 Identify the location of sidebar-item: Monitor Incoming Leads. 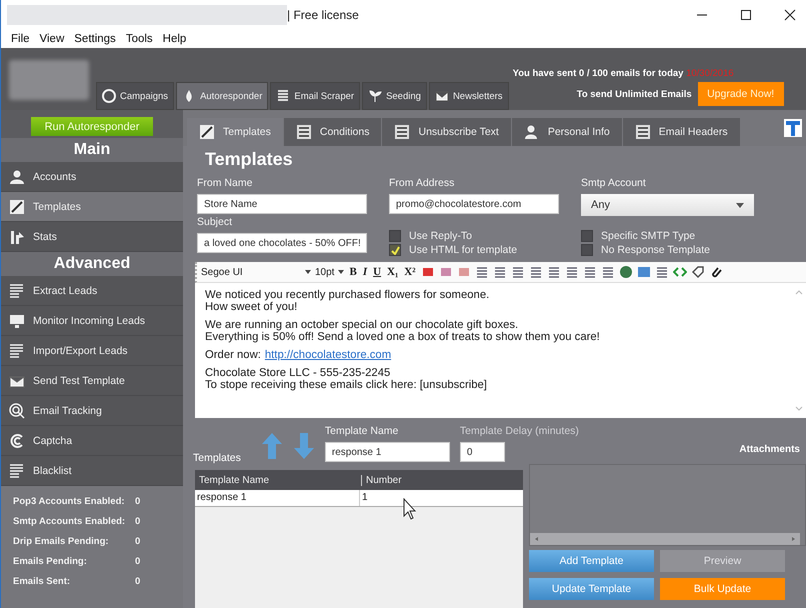
(92, 321).